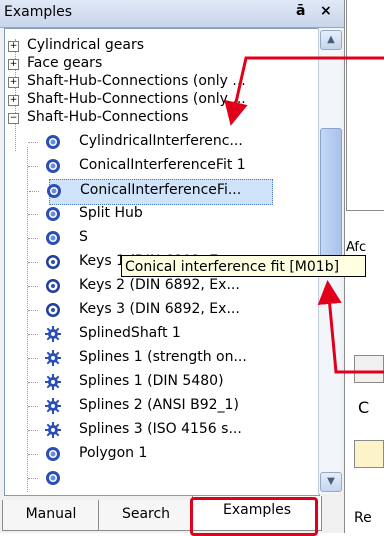  What do you see at coordinates (243, 266) in the screenshot?
I see `item-tooltip: Conical interference fit [M01b]` at bounding box center [243, 266].